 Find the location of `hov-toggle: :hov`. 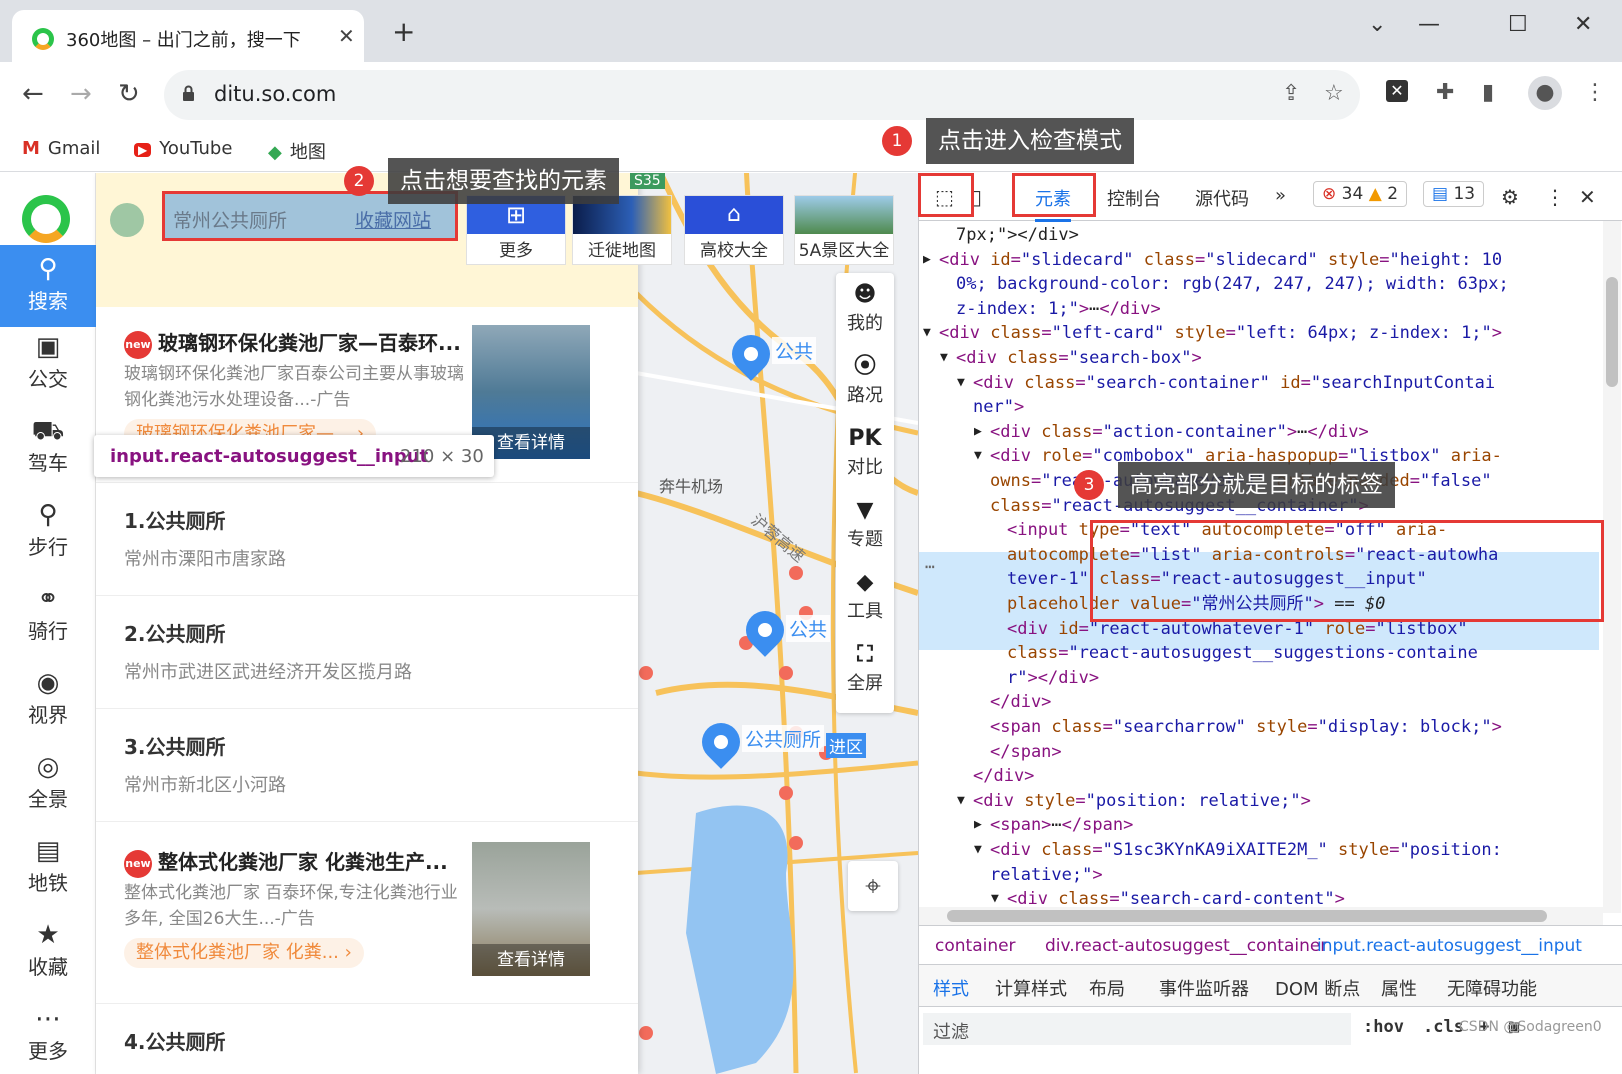

hov-toggle: :hov is located at coordinates (1383, 1027).